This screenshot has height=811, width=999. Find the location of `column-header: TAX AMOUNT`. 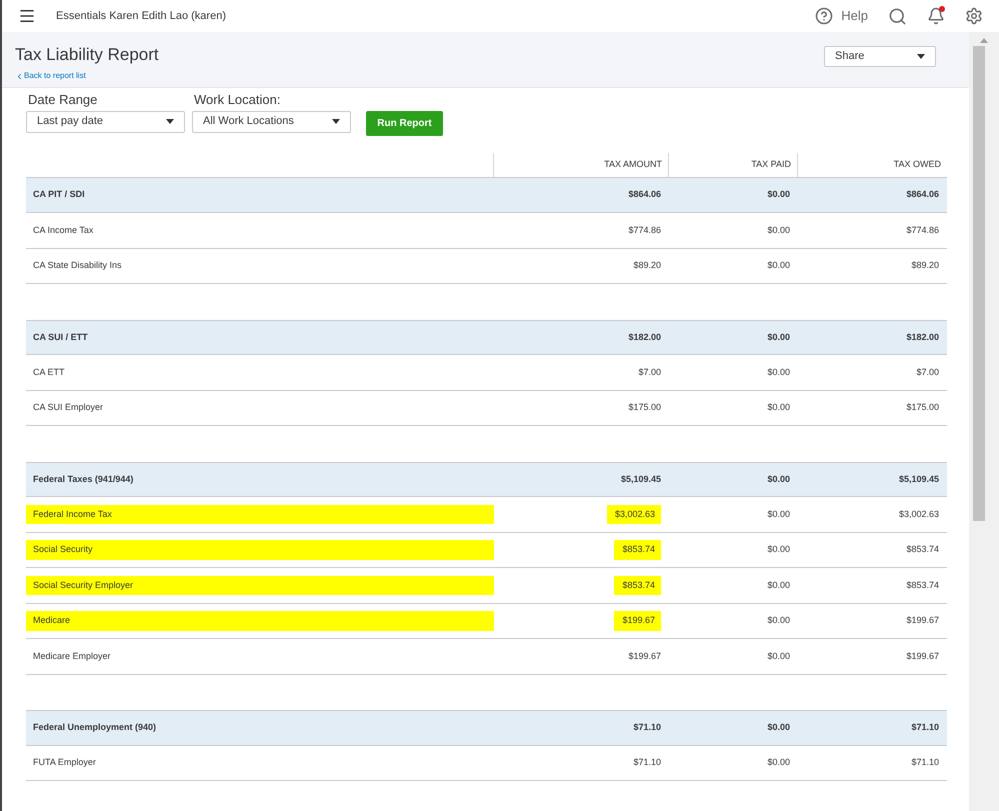

column-header: TAX AMOUNT is located at coordinates (633, 164).